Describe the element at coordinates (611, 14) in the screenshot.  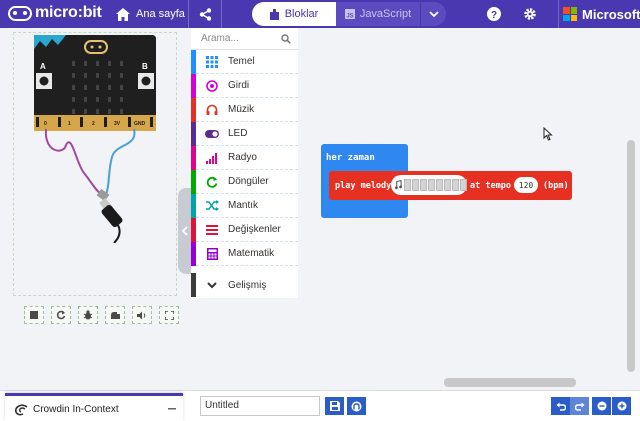
I see `microsoft-label: Microsoft` at that location.